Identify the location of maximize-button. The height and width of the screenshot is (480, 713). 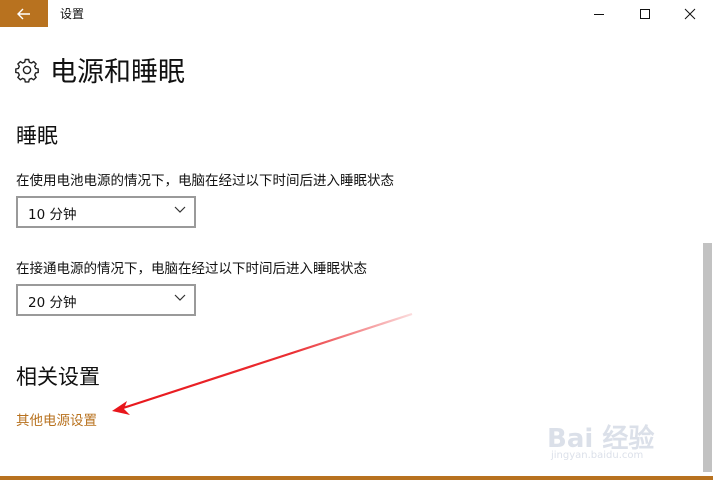
(645, 13).